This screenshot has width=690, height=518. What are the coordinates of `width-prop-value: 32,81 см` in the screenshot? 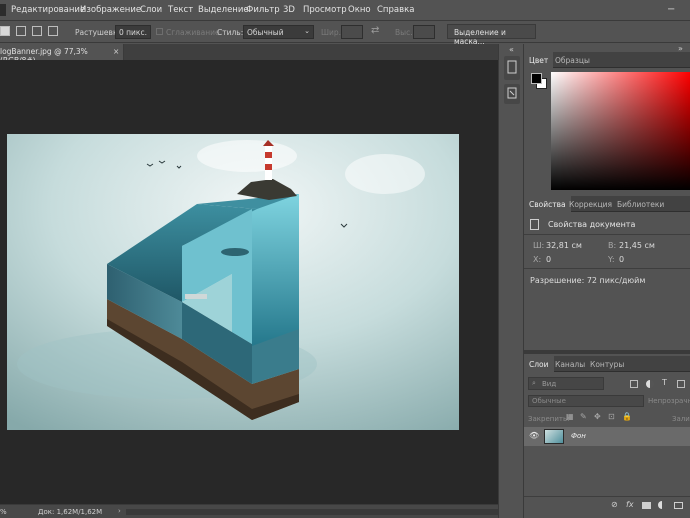 It's located at (564, 245).